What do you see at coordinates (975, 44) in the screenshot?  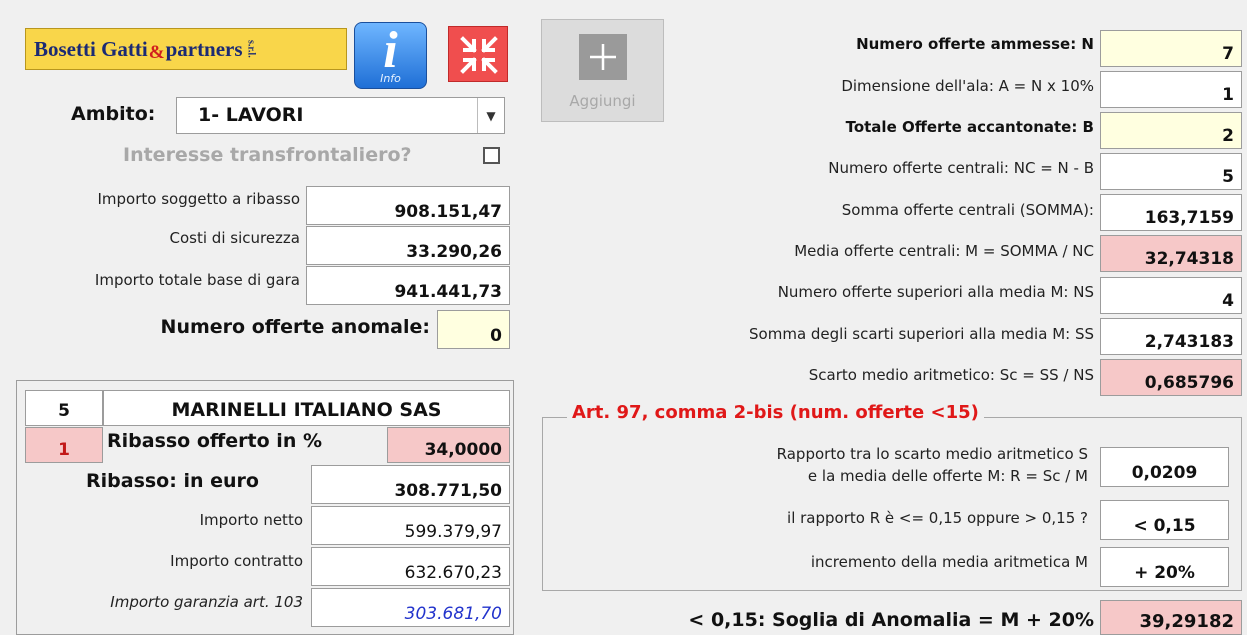 I see `offerte-ammesse-label: Numero offerte ammesse: N` at bounding box center [975, 44].